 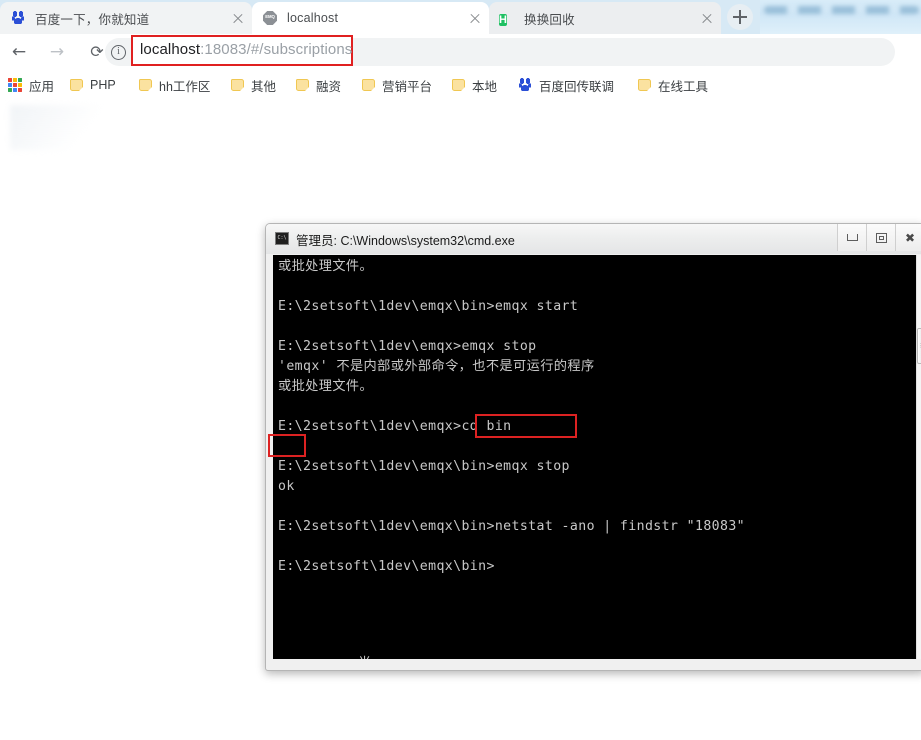 I want to click on site-info-icon: i, so click(x=118, y=52).